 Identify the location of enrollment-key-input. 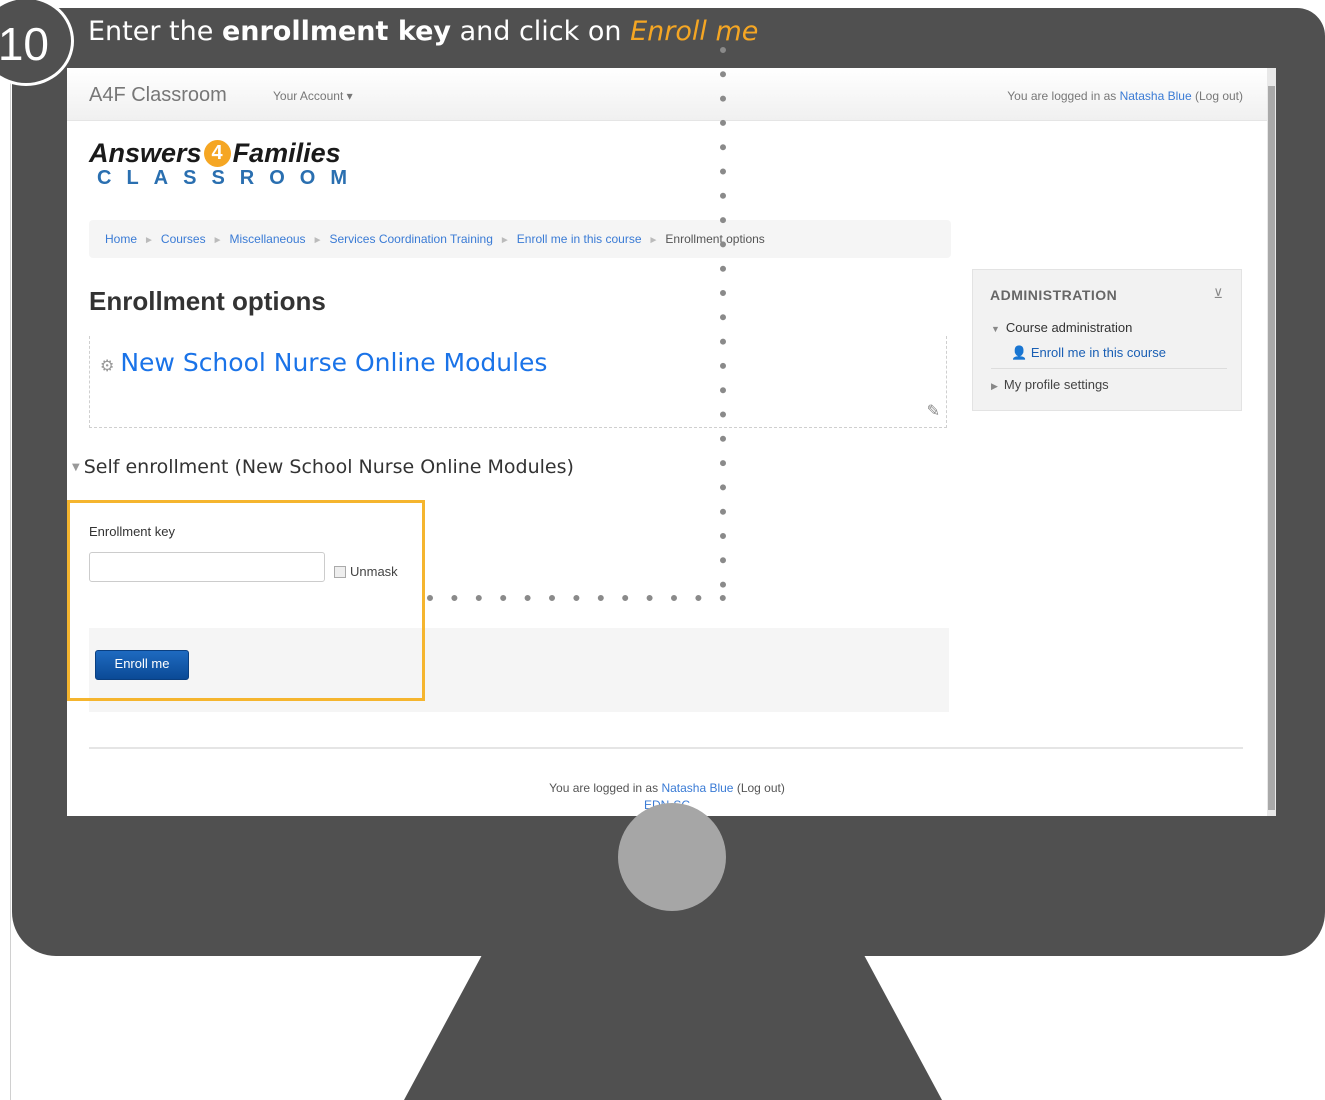
(207, 567).